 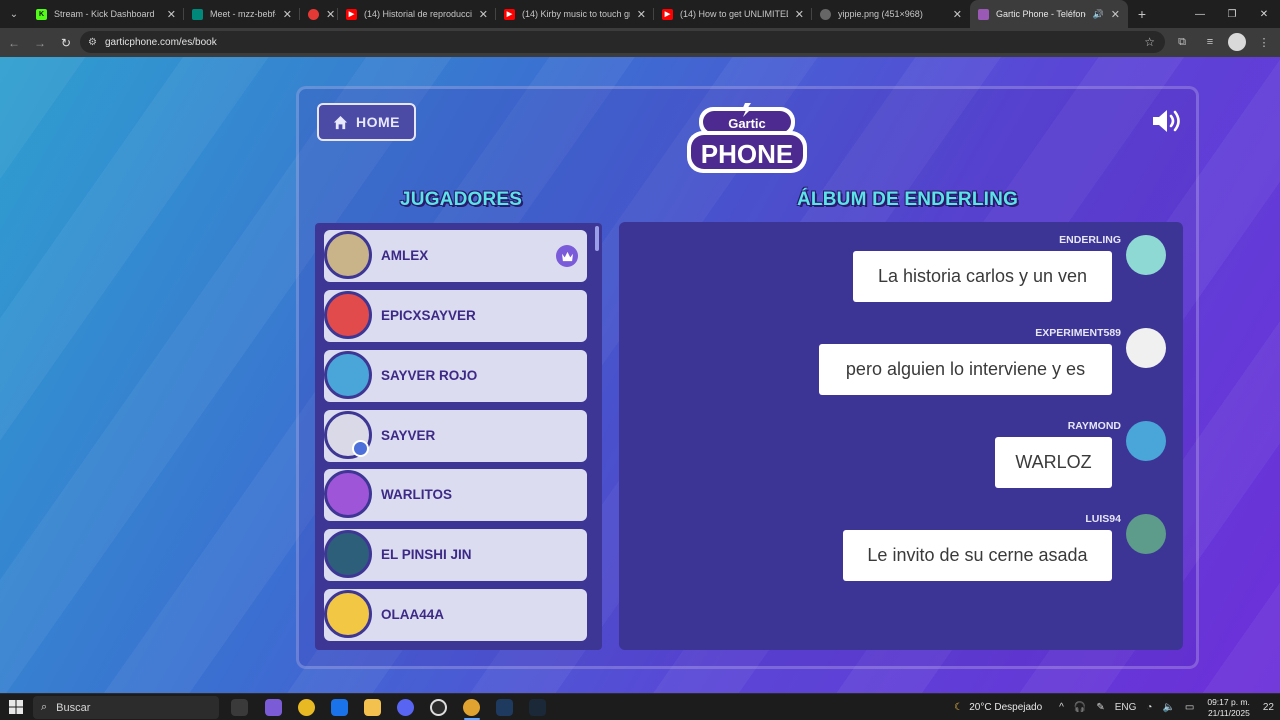 I want to click on address-bar: ← → ↻ ⚙ garticphone.com/es/book ☆ ⧉ ≡ ⋮, so click(x=640, y=42).